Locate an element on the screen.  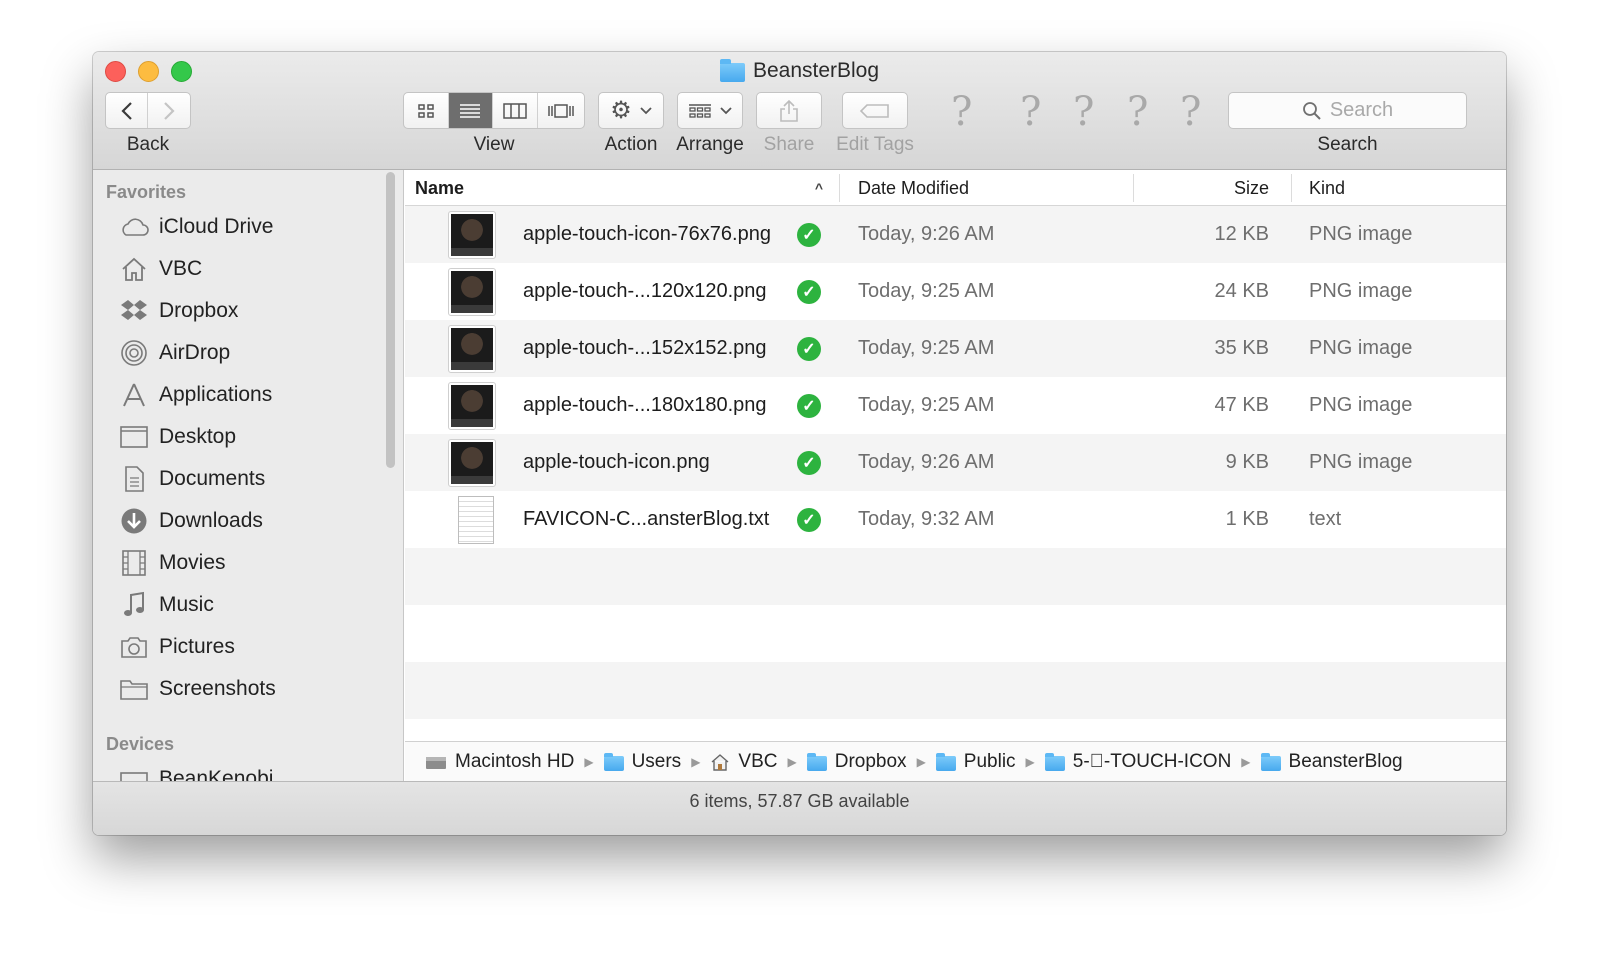
path-item-macintosh-hd: Macintosh HD is located at coordinates (499, 762).